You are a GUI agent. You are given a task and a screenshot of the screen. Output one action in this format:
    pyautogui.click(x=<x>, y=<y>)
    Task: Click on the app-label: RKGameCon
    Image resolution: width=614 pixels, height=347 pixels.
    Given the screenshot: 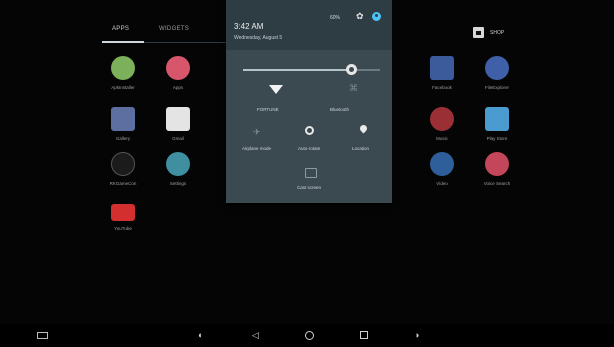 What is the action you would take?
    pyautogui.click(x=123, y=183)
    